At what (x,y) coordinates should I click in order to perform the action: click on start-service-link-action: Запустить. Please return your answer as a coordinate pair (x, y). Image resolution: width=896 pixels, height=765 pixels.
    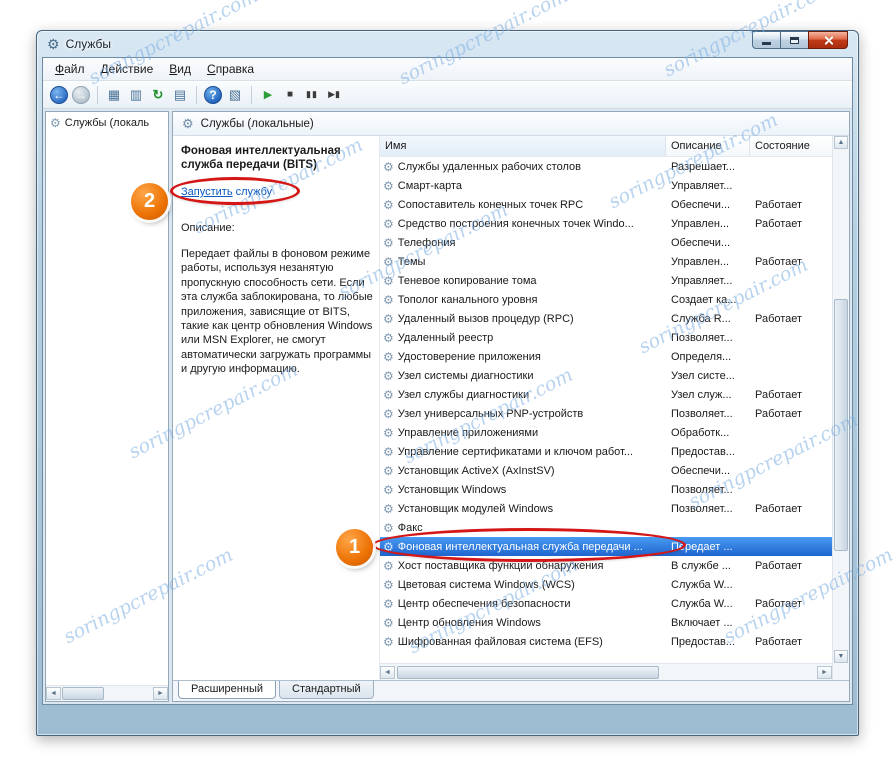
    Looking at the image, I should click on (207, 192).